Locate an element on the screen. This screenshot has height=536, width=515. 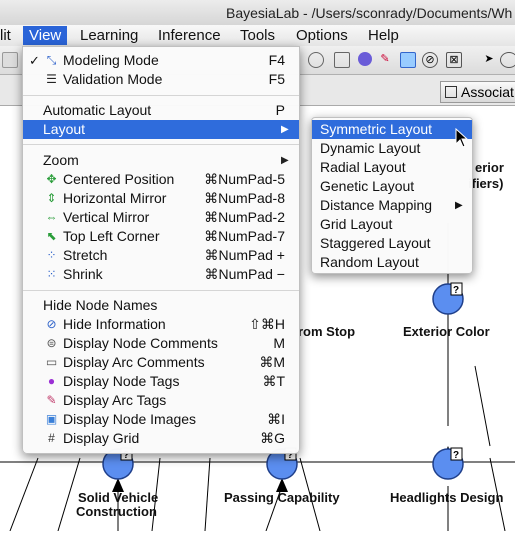
menu-help: Help is located at coordinates (383, 35).